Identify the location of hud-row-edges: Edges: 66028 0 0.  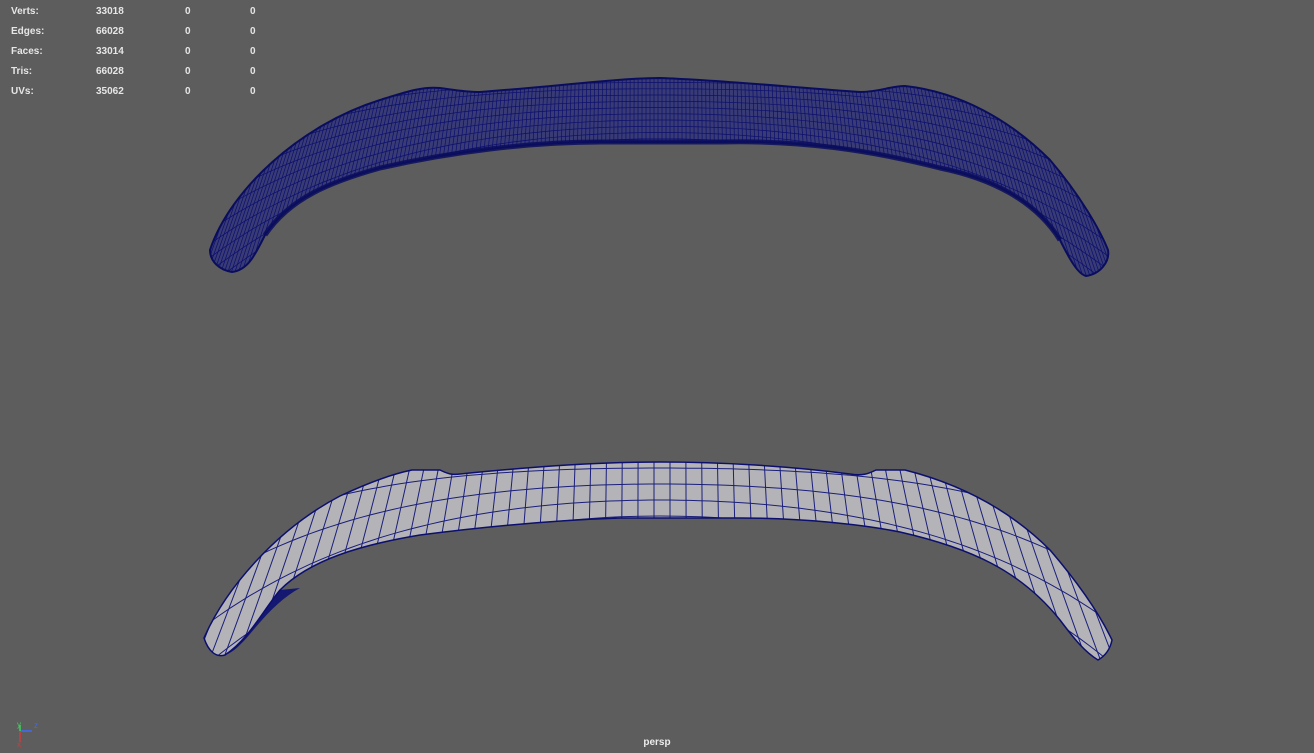
(141, 32).